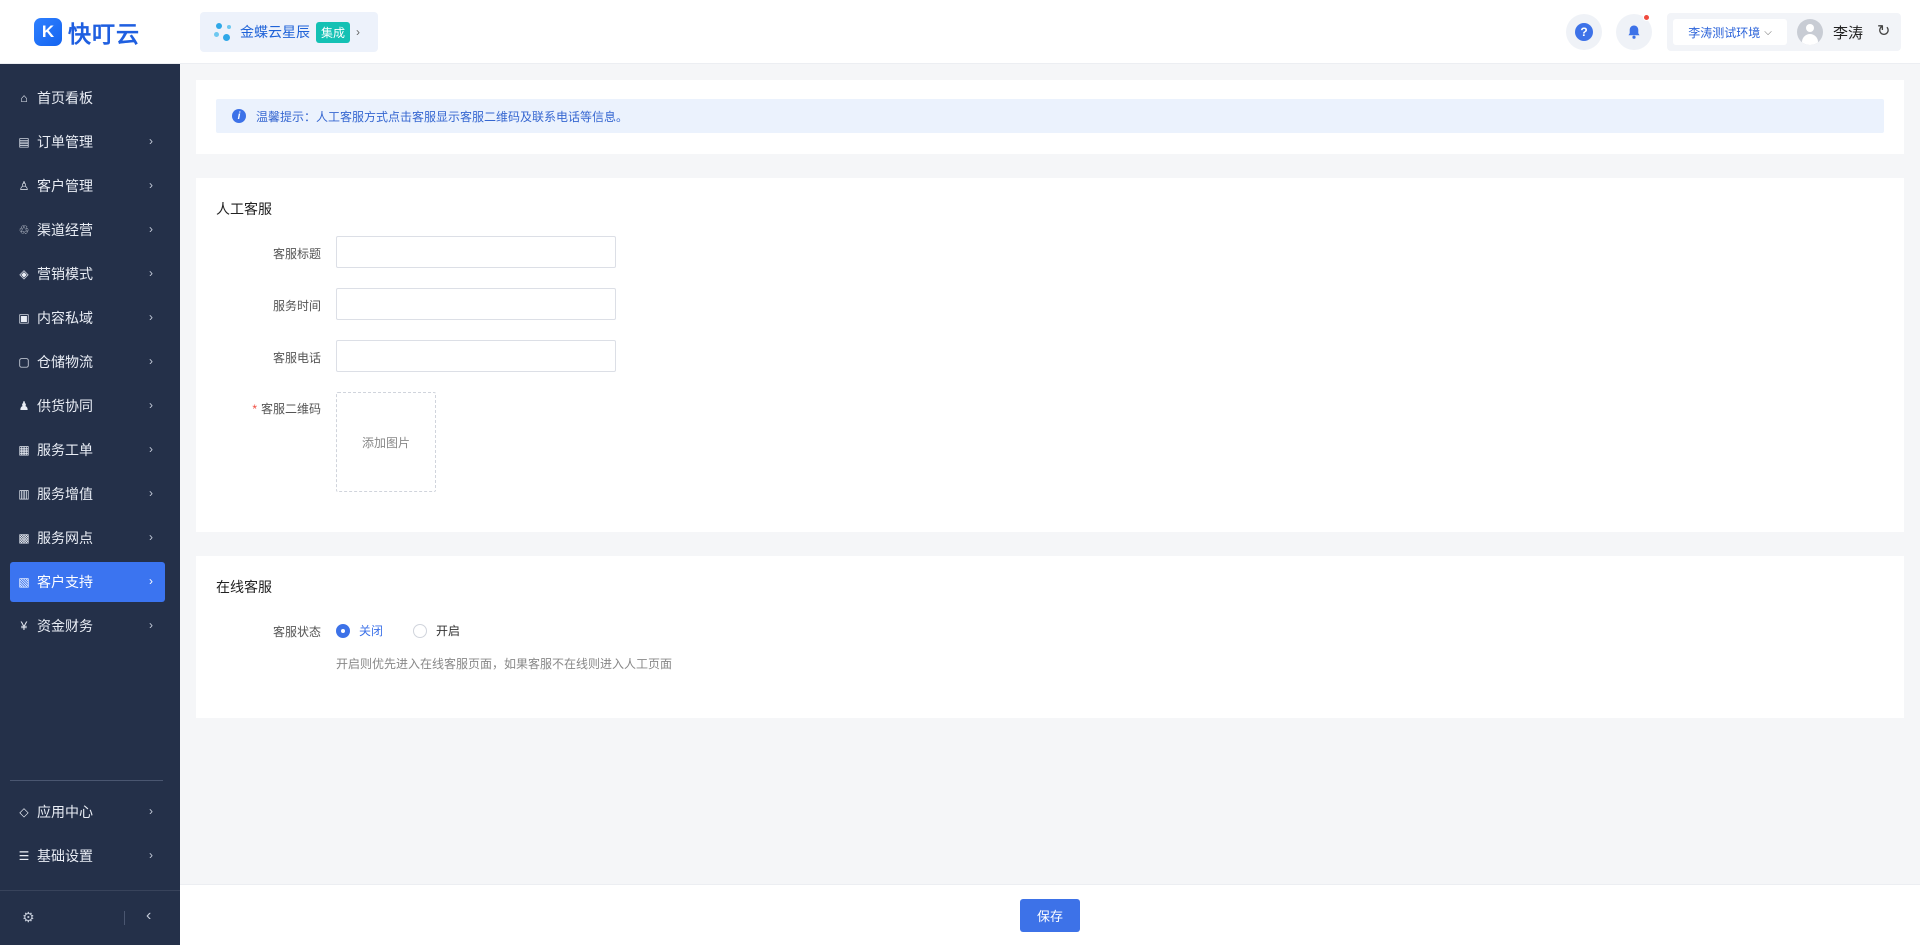 This screenshot has width=1920, height=945. I want to click on sidebar-item-5: ▣ 内容私域 ›, so click(87, 318).